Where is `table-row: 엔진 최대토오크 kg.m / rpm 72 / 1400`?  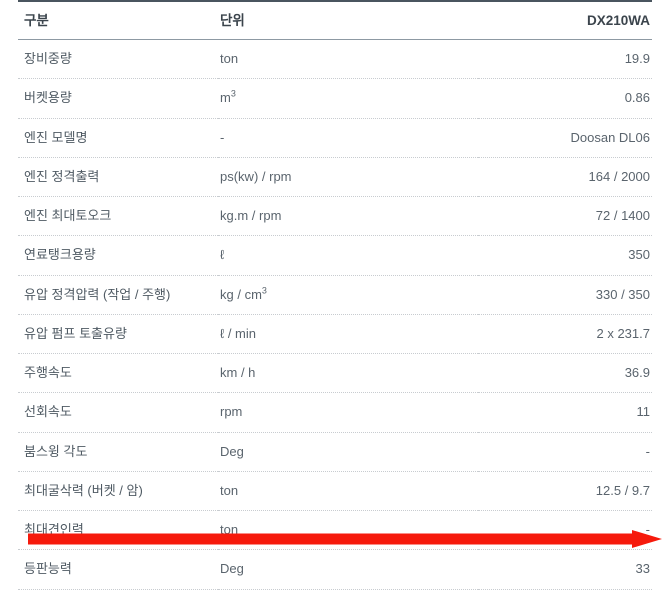
table-row: 엔진 최대토오크 kg.m / rpm 72 / 1400 is located at coordinates (335, 216).